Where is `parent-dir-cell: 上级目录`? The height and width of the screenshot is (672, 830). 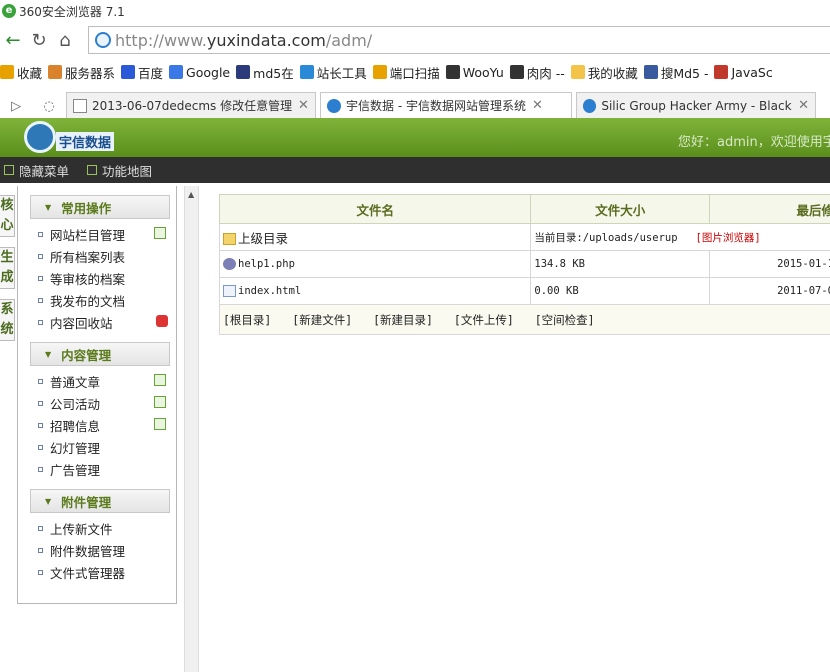 parent-dir-cell: 上级目录 is located at coordinates (375, 237).